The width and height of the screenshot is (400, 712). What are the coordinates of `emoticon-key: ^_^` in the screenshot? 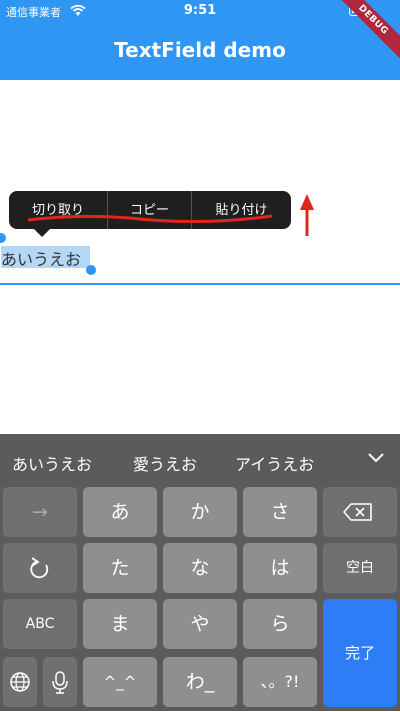 It's located at (120, 682).